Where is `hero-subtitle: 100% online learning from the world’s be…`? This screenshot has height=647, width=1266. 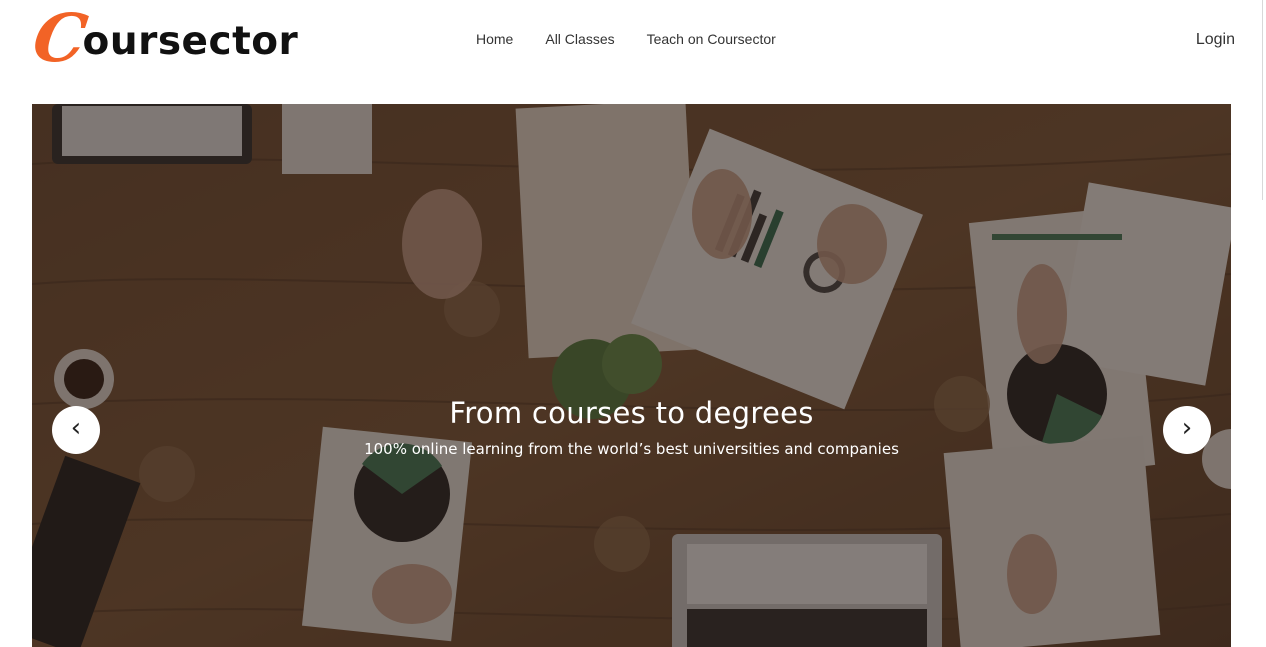 hero-subtitle: 100% online learning from the world’s be… is located at coordinates (631, 449).